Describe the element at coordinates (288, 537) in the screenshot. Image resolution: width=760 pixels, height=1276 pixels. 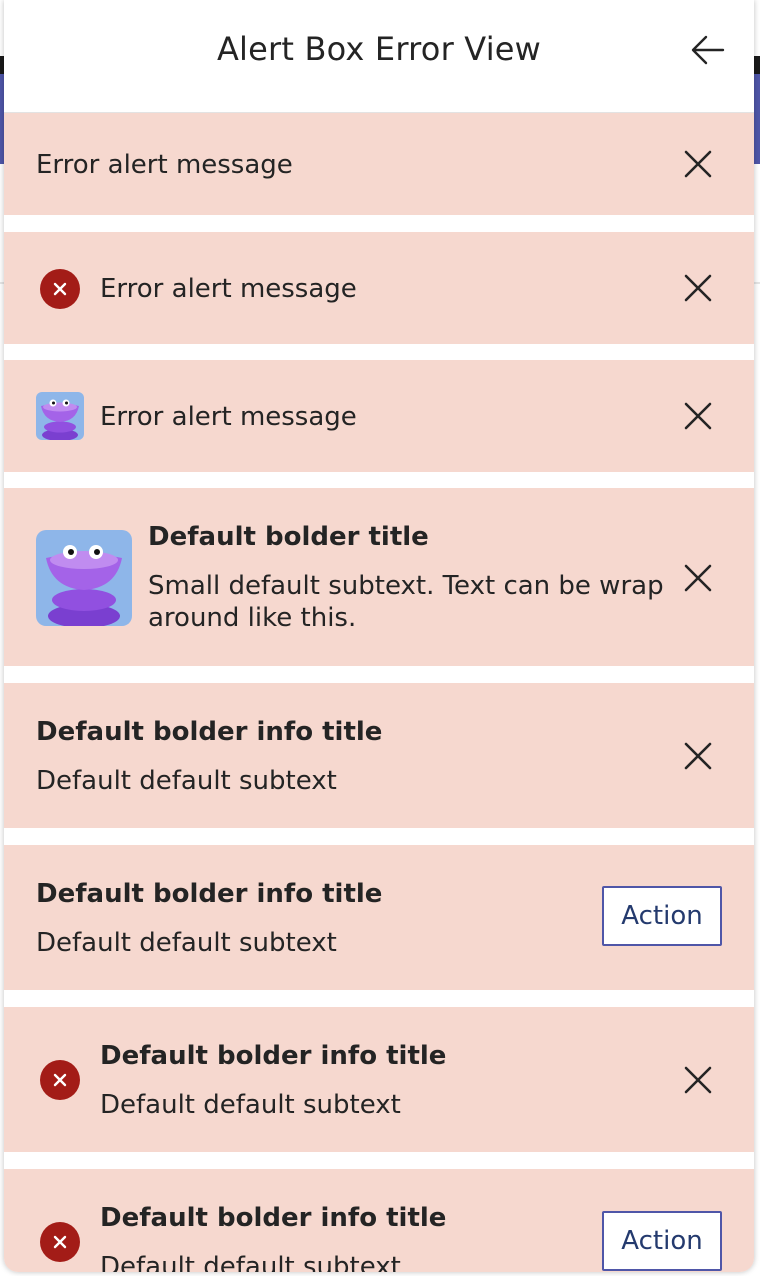
I see `alert-title: Default bolder title` at that location.